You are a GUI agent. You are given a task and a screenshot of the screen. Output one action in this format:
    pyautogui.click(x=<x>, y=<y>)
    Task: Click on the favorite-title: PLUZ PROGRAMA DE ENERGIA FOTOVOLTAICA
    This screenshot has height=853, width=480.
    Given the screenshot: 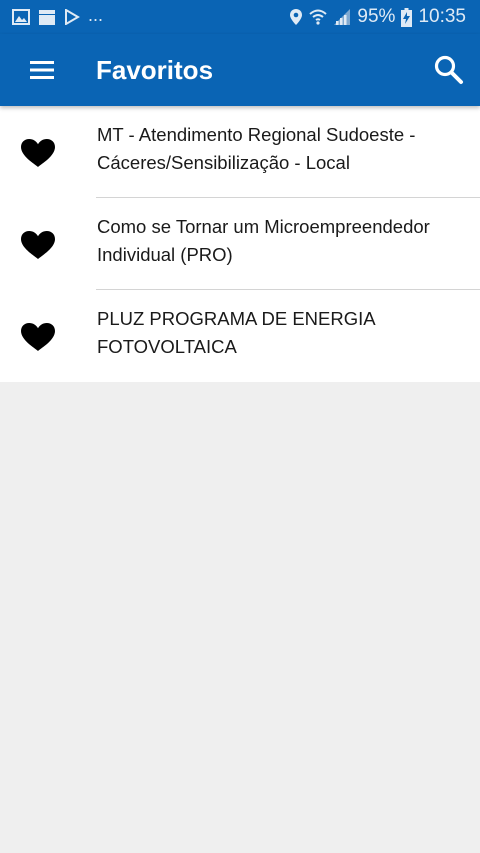 What is the action you would take?
    pyautogui.click(x=236, y=332)
    